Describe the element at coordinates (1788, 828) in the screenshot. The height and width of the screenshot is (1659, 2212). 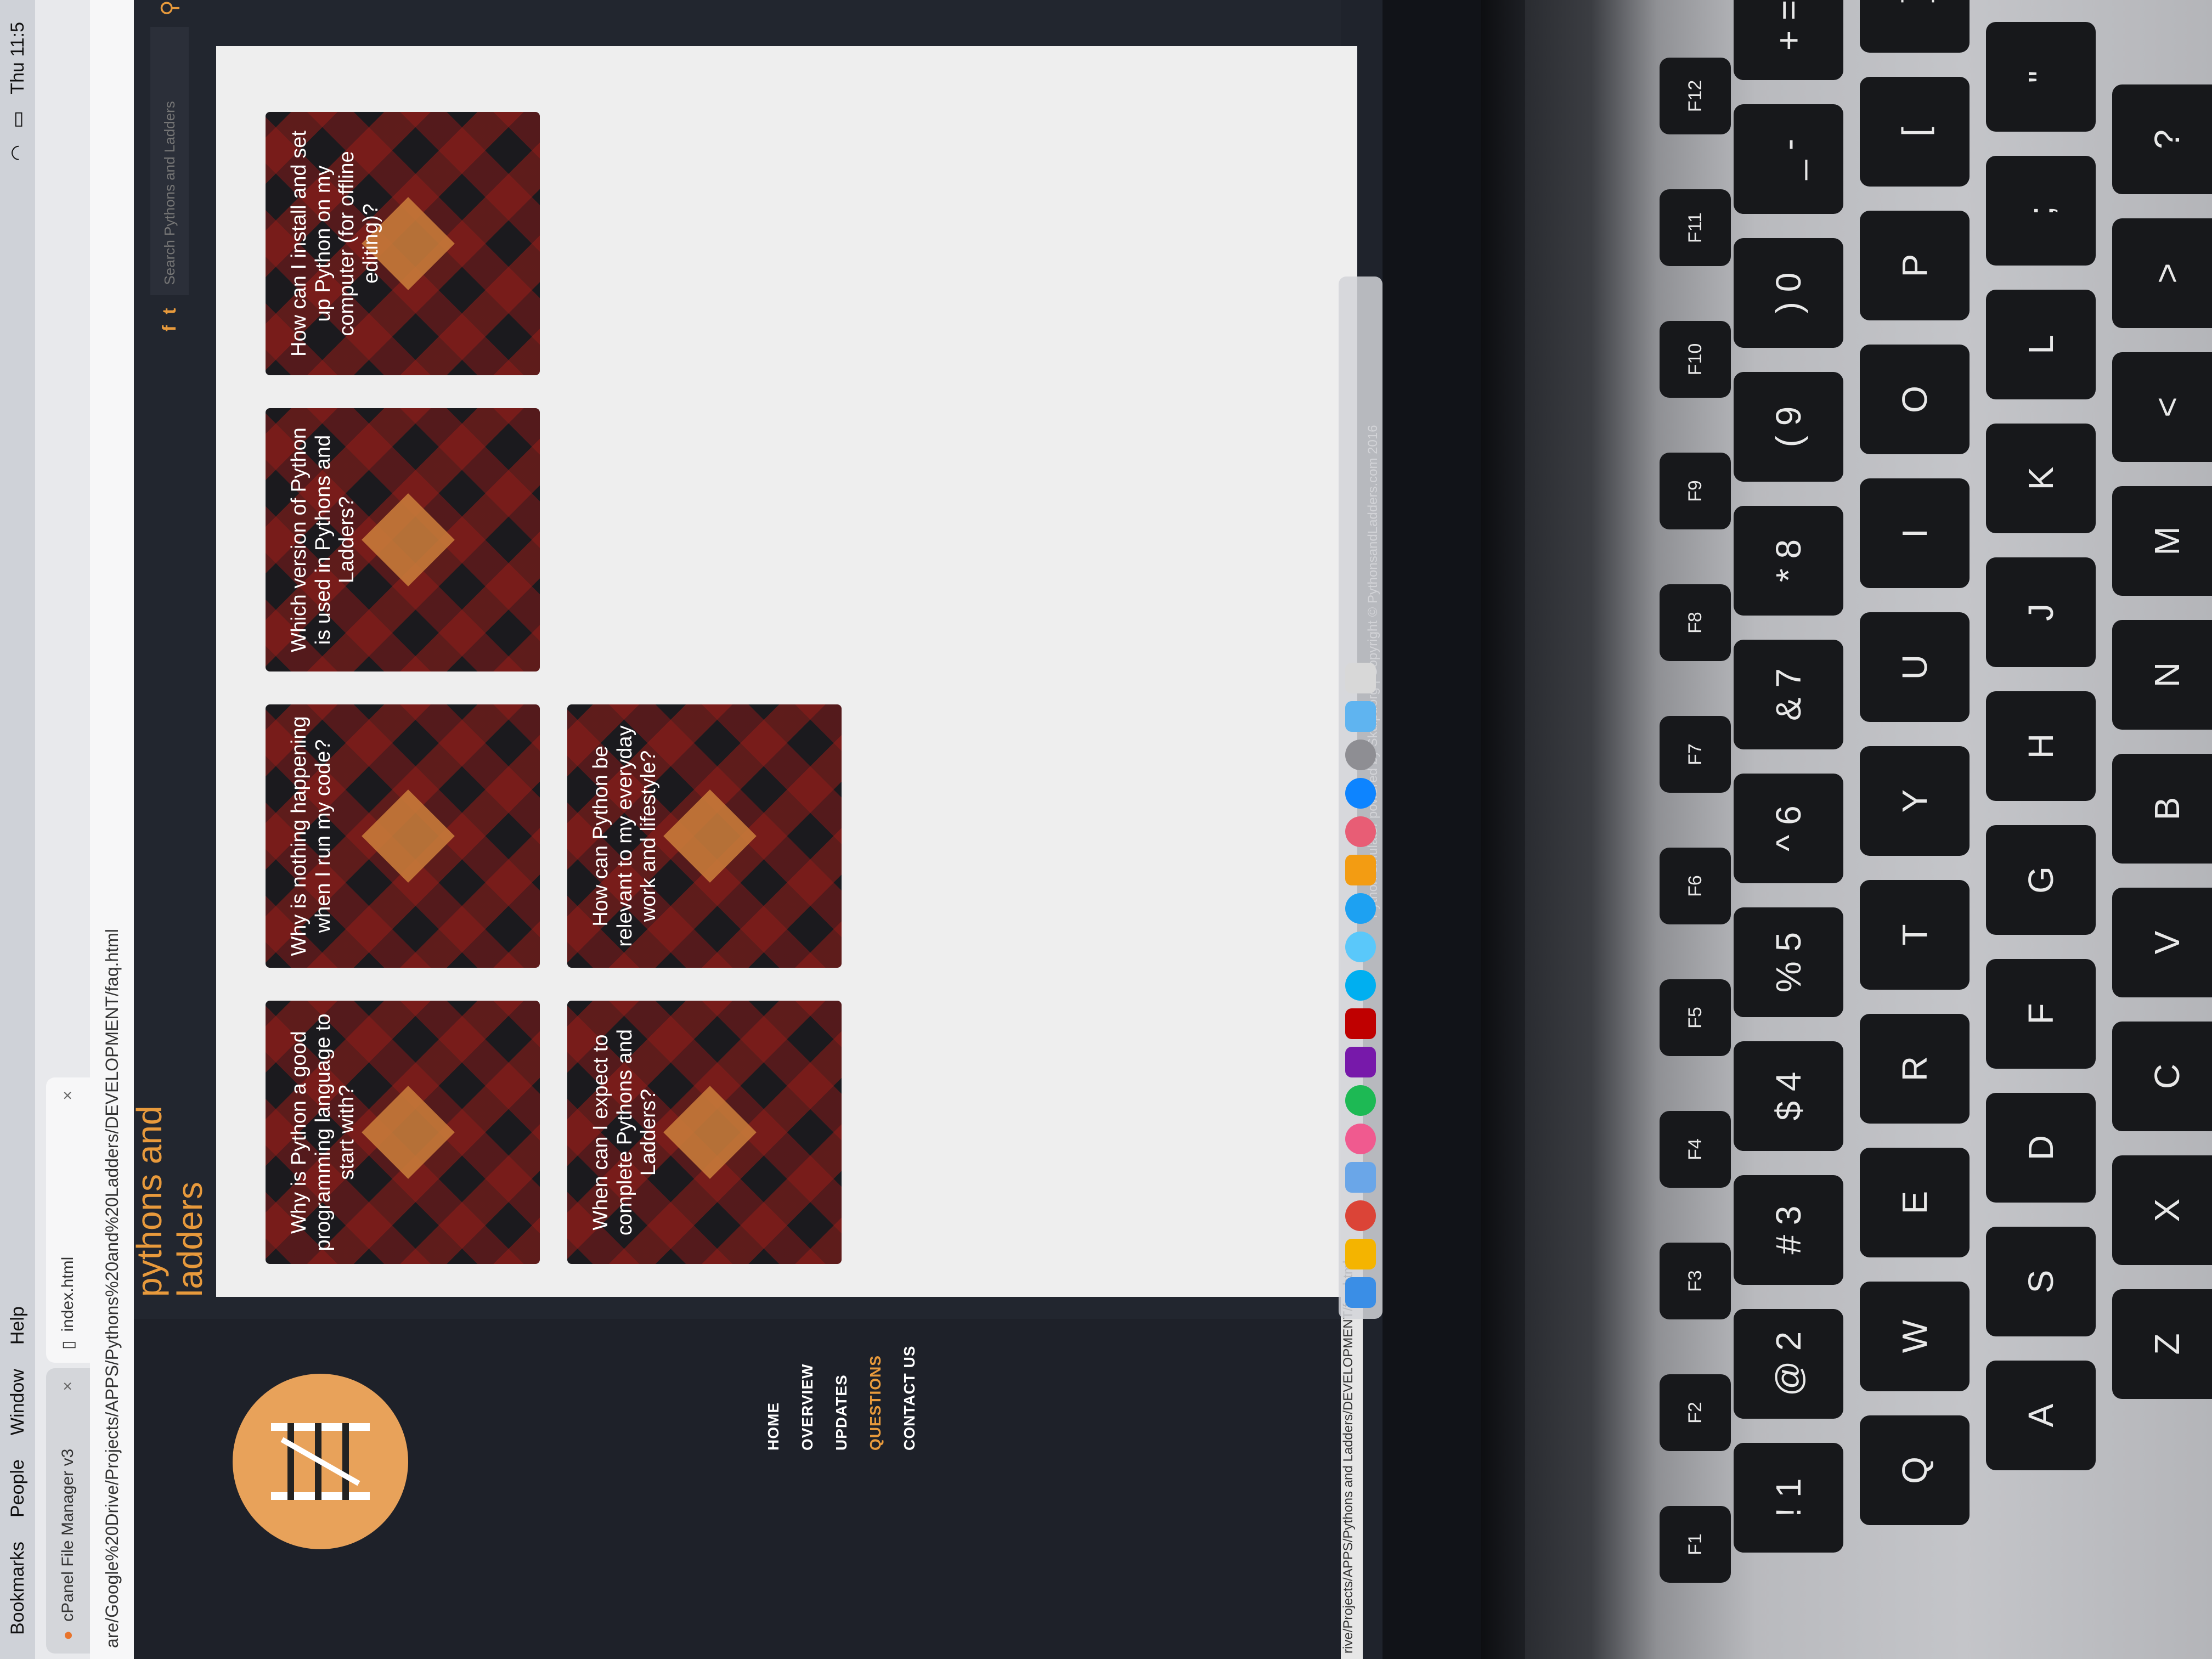
I see `keyboard-key: ^ 6` at that location.